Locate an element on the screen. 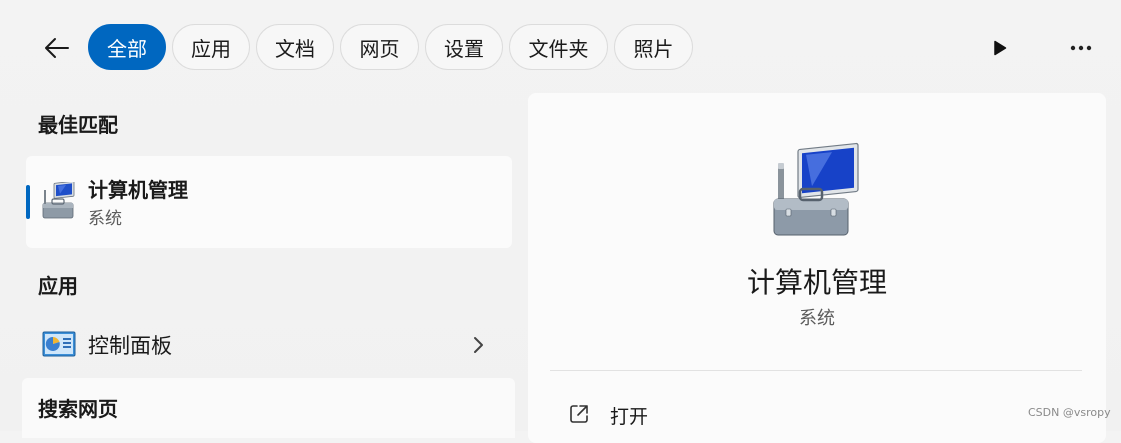  play-icon is located at coordinates (1000, 48).